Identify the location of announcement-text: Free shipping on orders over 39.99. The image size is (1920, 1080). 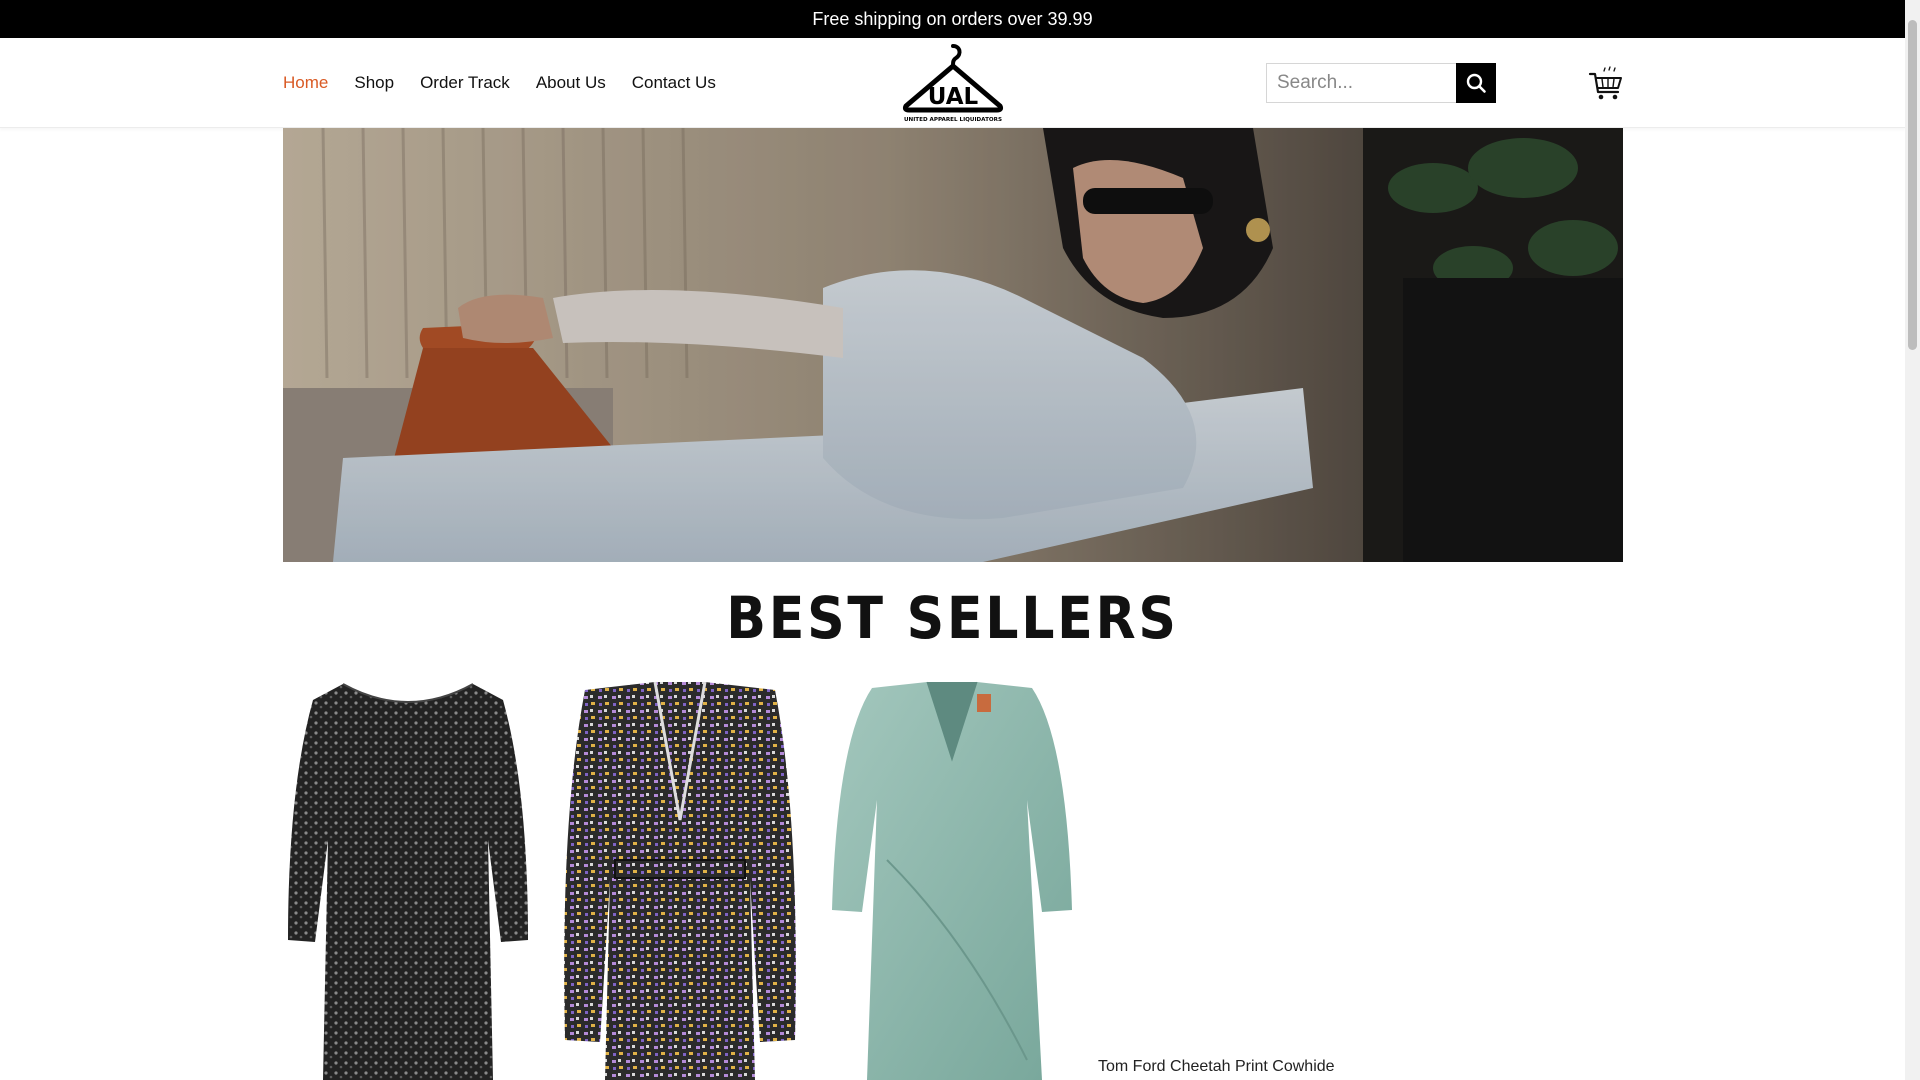
(952, 18).